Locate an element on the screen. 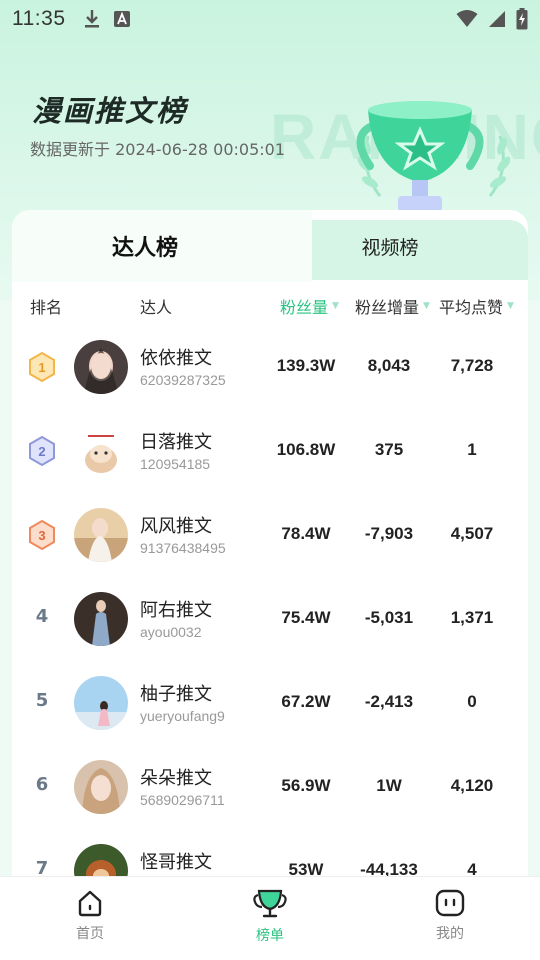 Image resolution: width=540 pixels, height=960 pixels. table-row: 5 柚子推文 yueryoufang9 67.2W -2,413 0 is located at coordinates (270, 702).